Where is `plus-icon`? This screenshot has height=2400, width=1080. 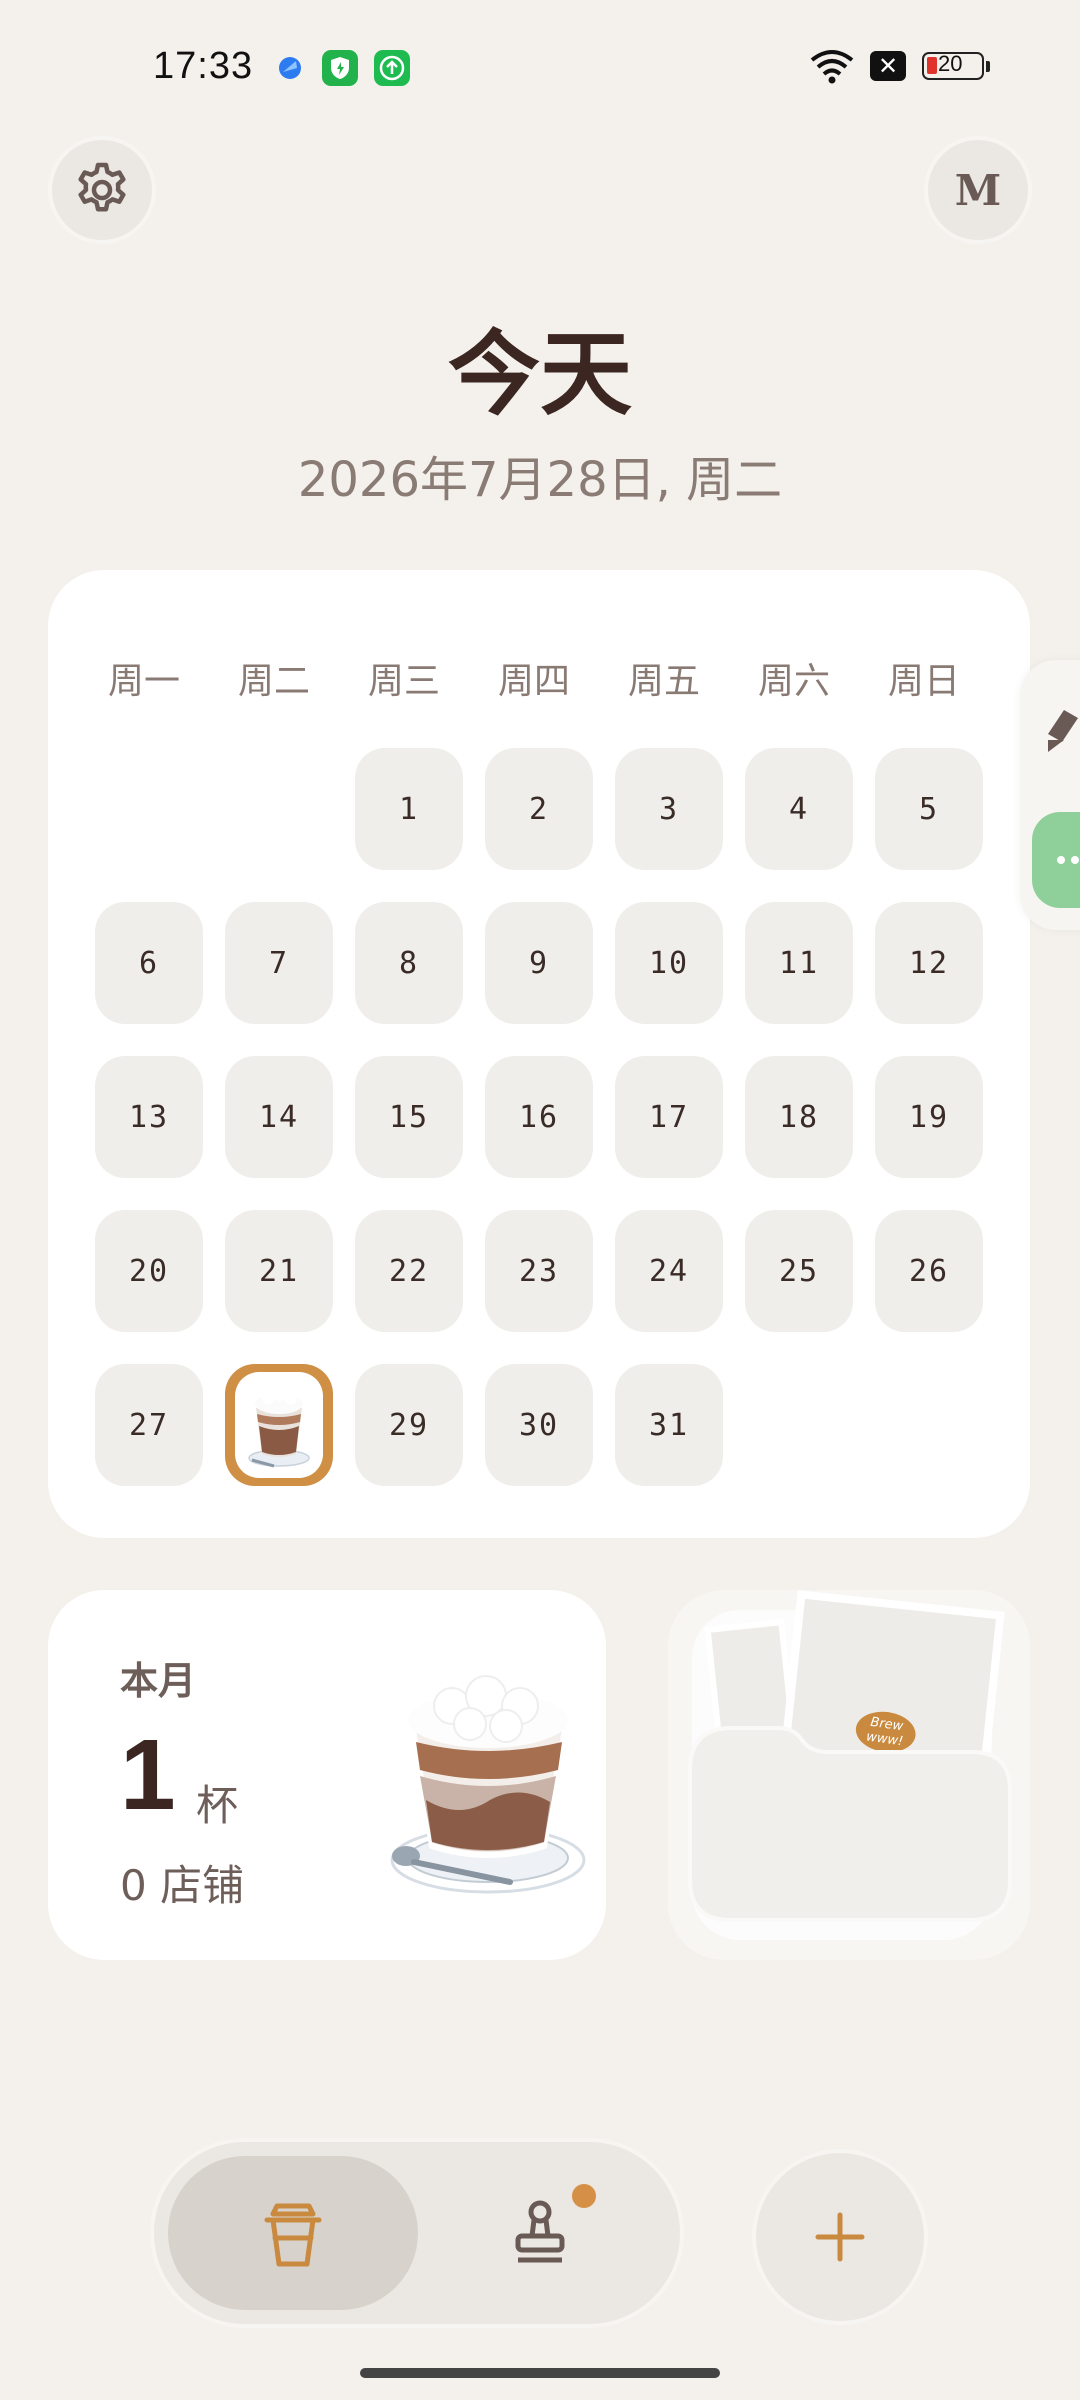
plus-icon is located at coordinates (840, 2237).